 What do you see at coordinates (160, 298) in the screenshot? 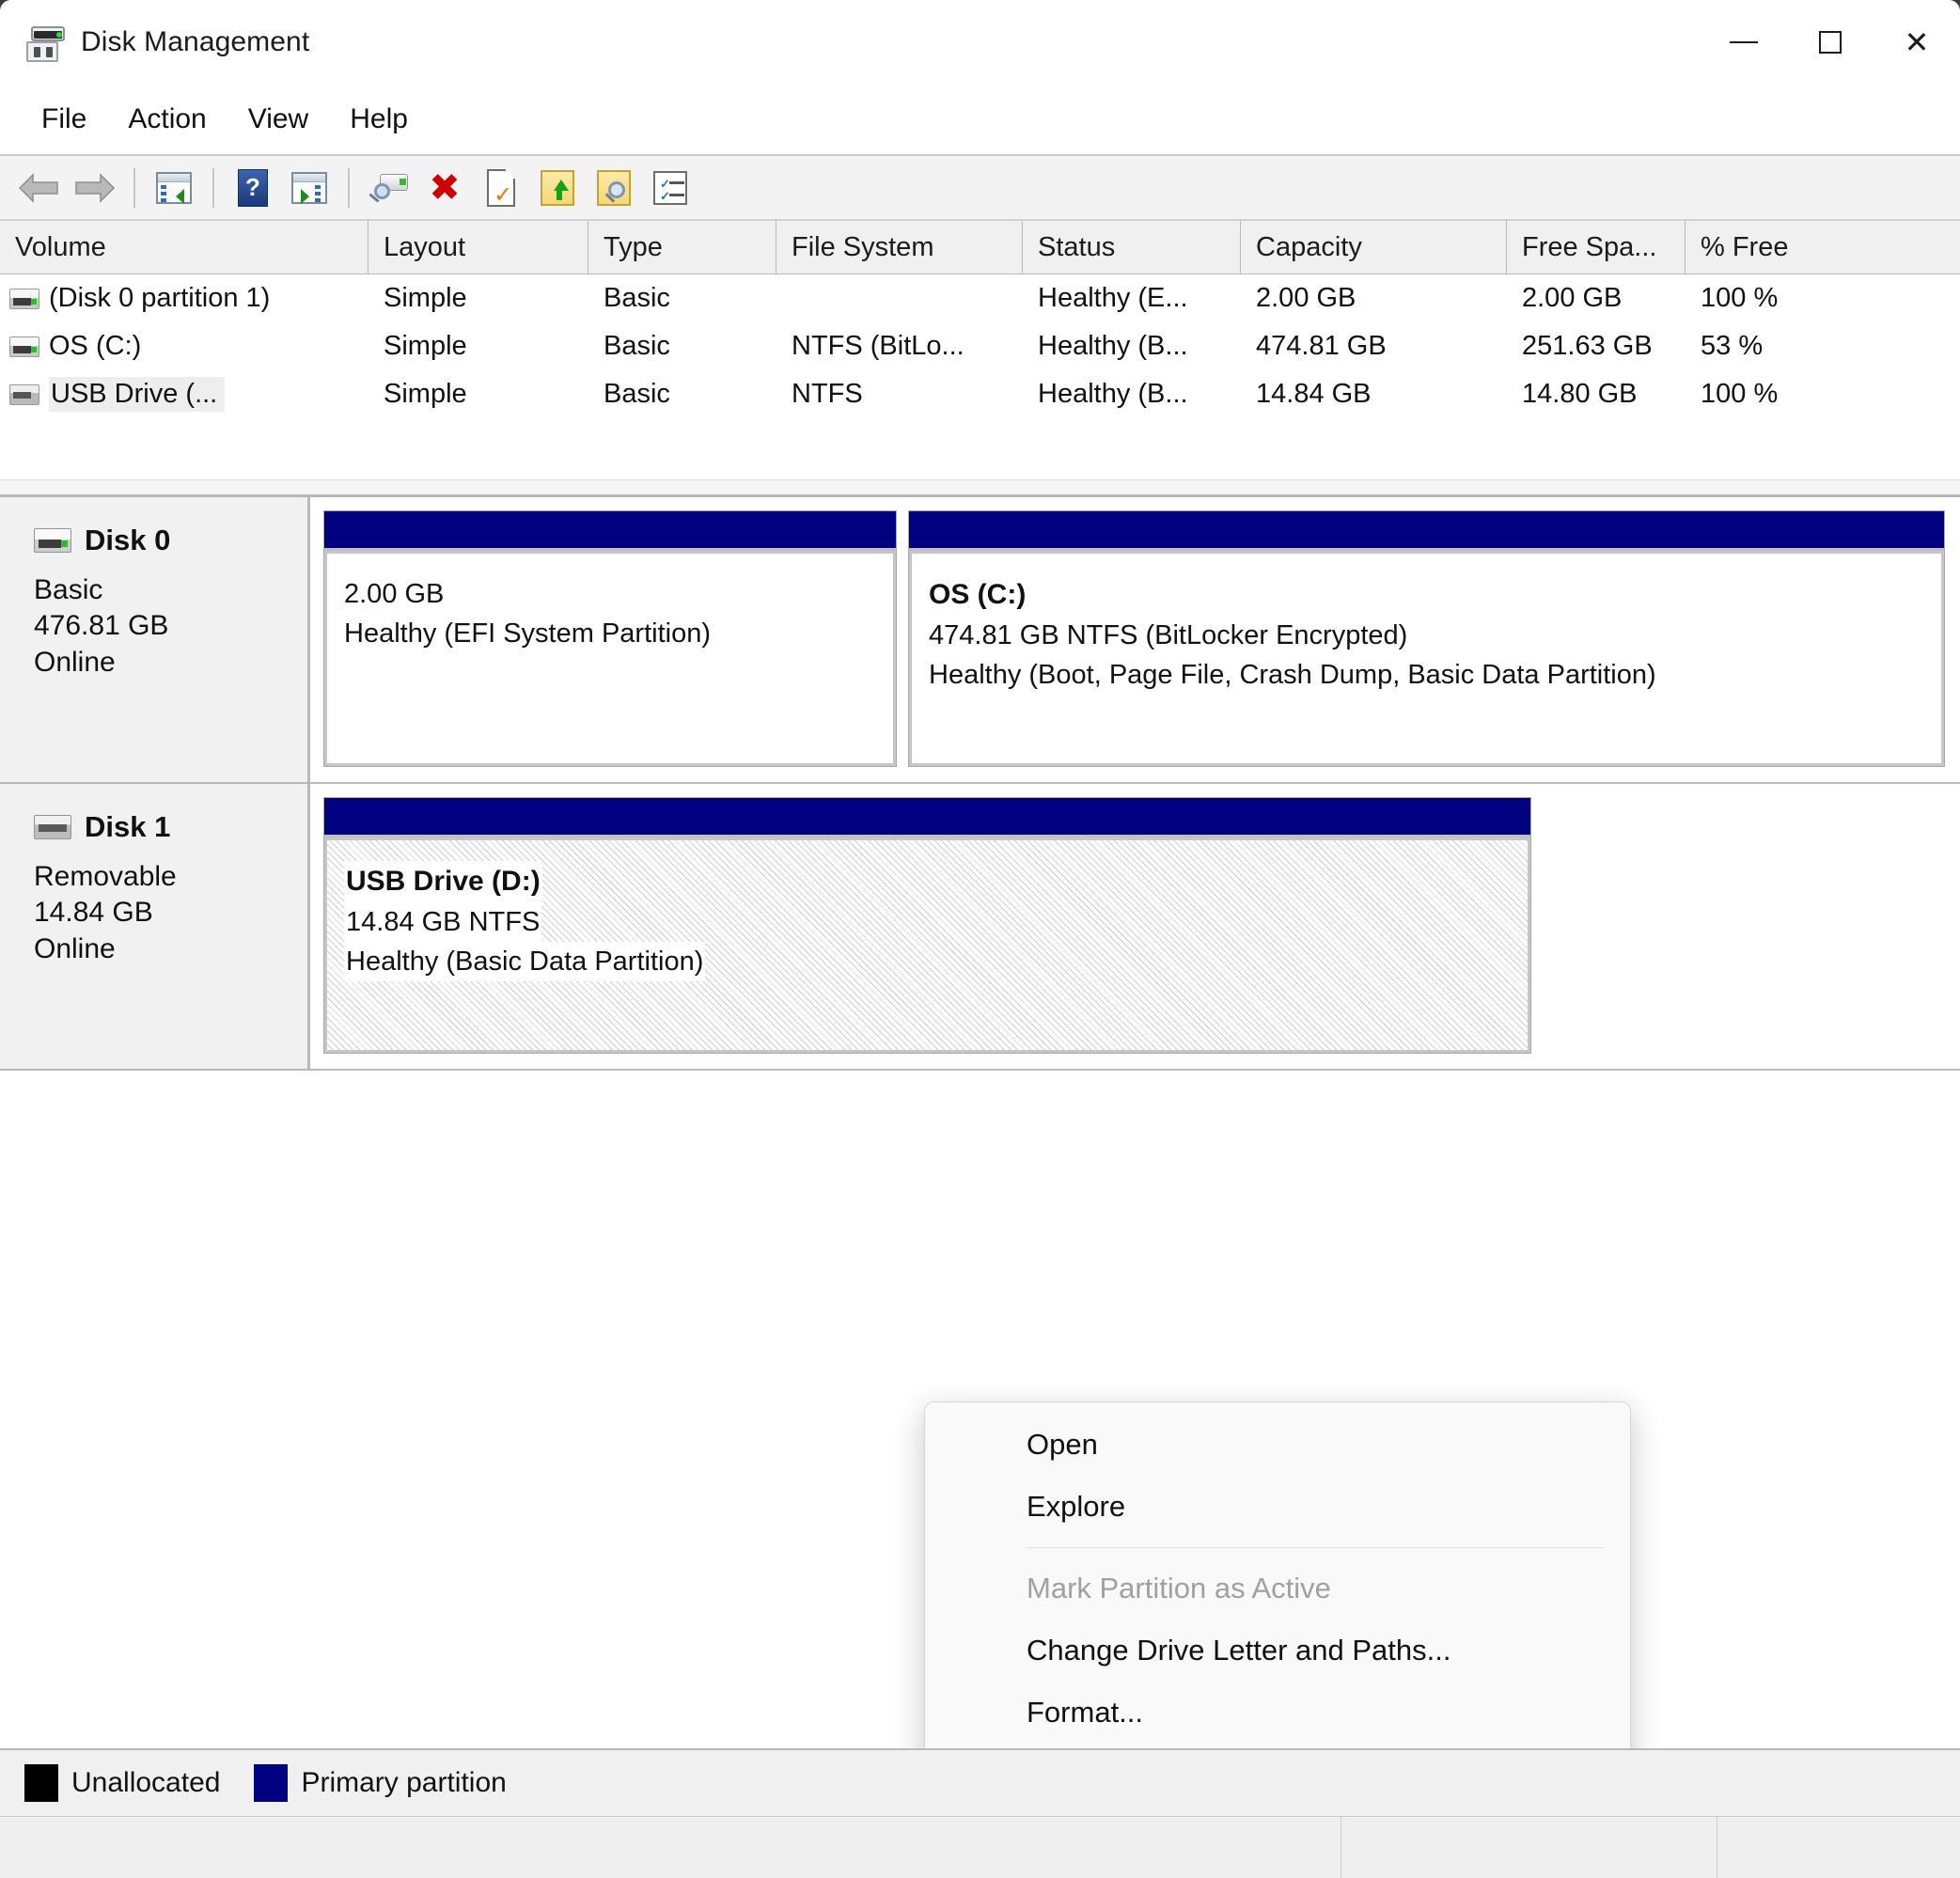
I see `cell-volume-label: (Disk 0 partition 1)` at bounding box center [160, 298].